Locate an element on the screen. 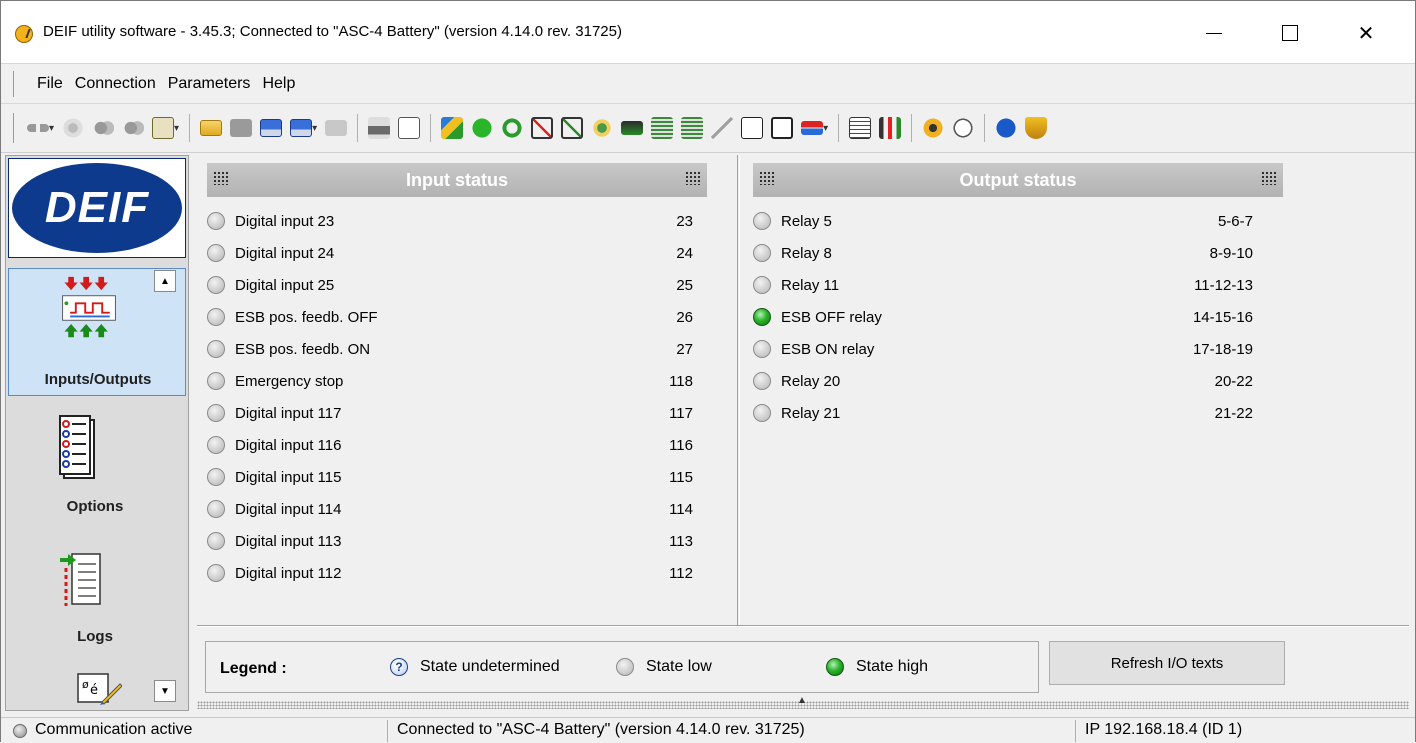  info-icon is located at coordinates (1006, 128).